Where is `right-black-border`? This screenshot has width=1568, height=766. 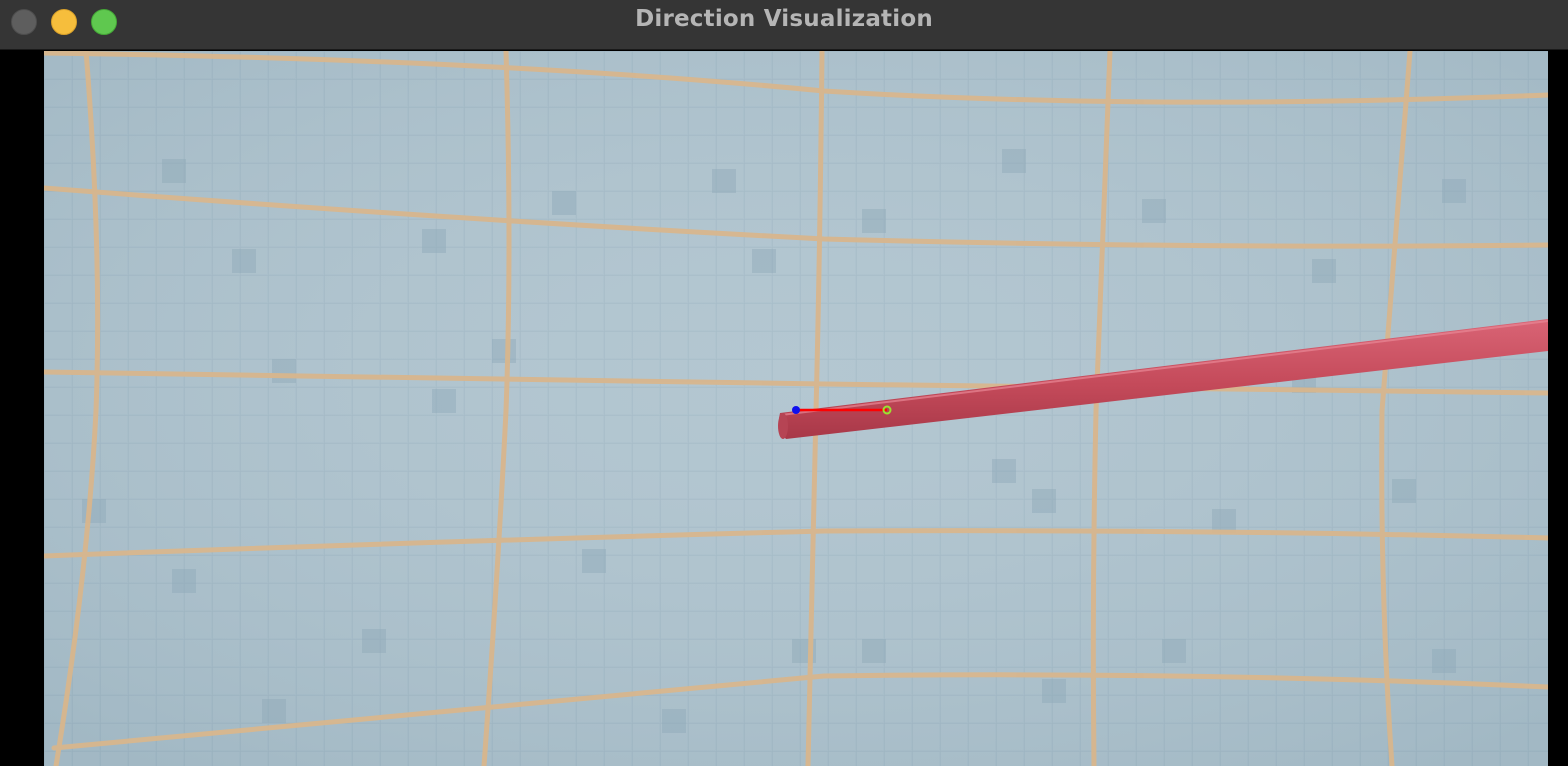 right-black-border is located at coordinates (1558, 408).